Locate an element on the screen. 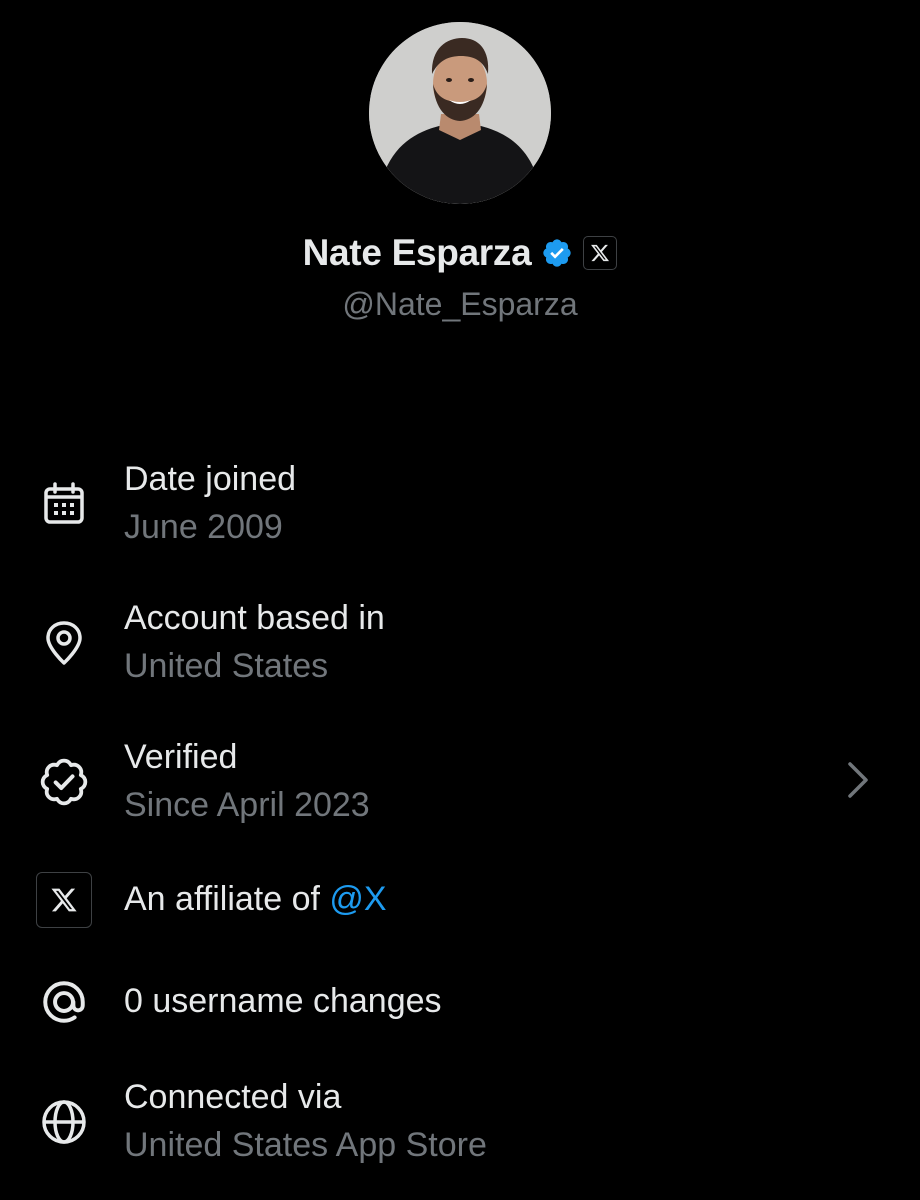  profile-avatar is located at coordinates (460, 113).